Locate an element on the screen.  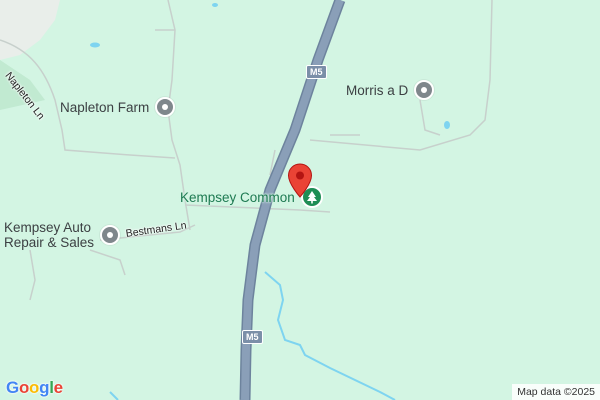
poi-morris: Morris a D is located at coordinates (390, 90).